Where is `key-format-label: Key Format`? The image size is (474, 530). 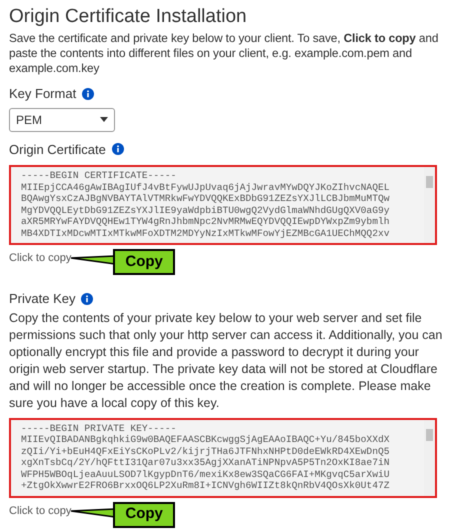
key-format-label: Key Format is located at coordinates (42, 94).